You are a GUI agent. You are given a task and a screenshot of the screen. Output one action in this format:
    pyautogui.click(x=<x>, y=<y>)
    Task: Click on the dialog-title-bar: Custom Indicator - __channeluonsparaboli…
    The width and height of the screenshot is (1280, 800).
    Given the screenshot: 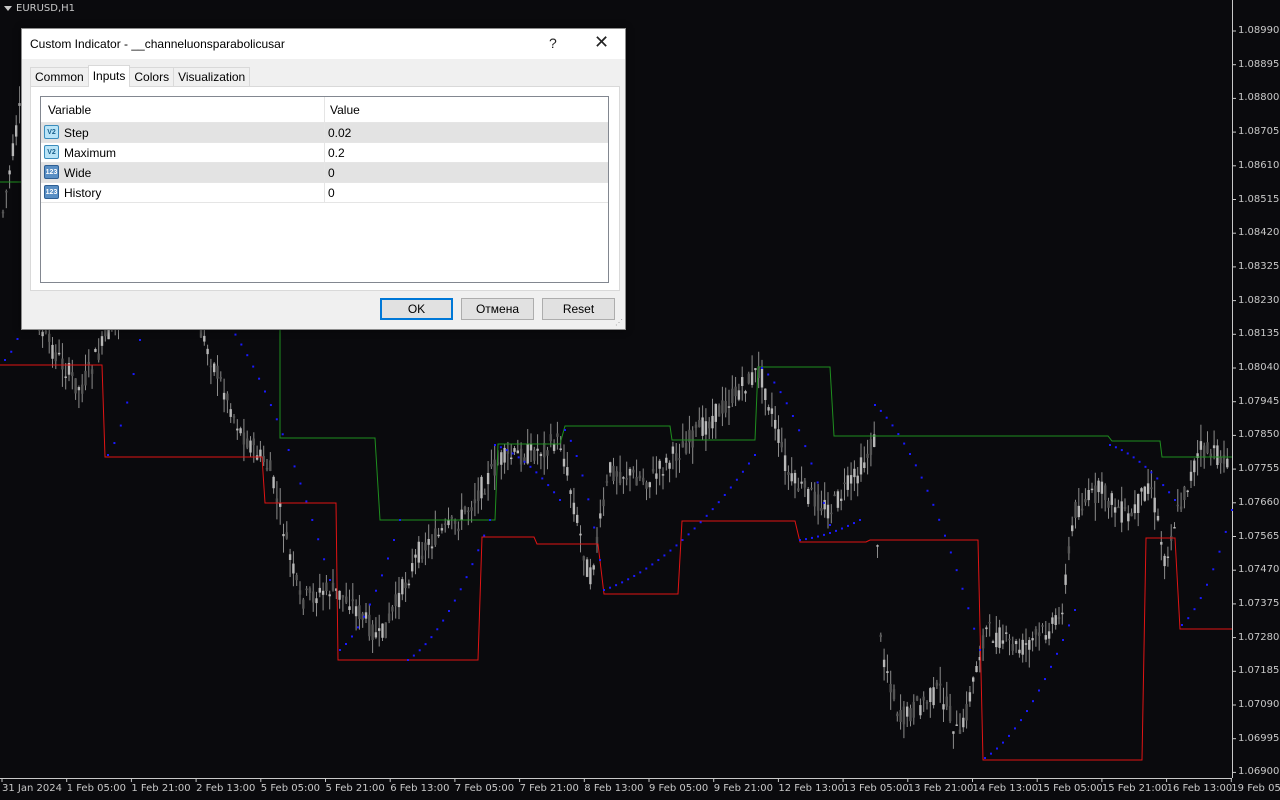 What is the action you would take?
    pyautogui.click(x=323, y=44)
    